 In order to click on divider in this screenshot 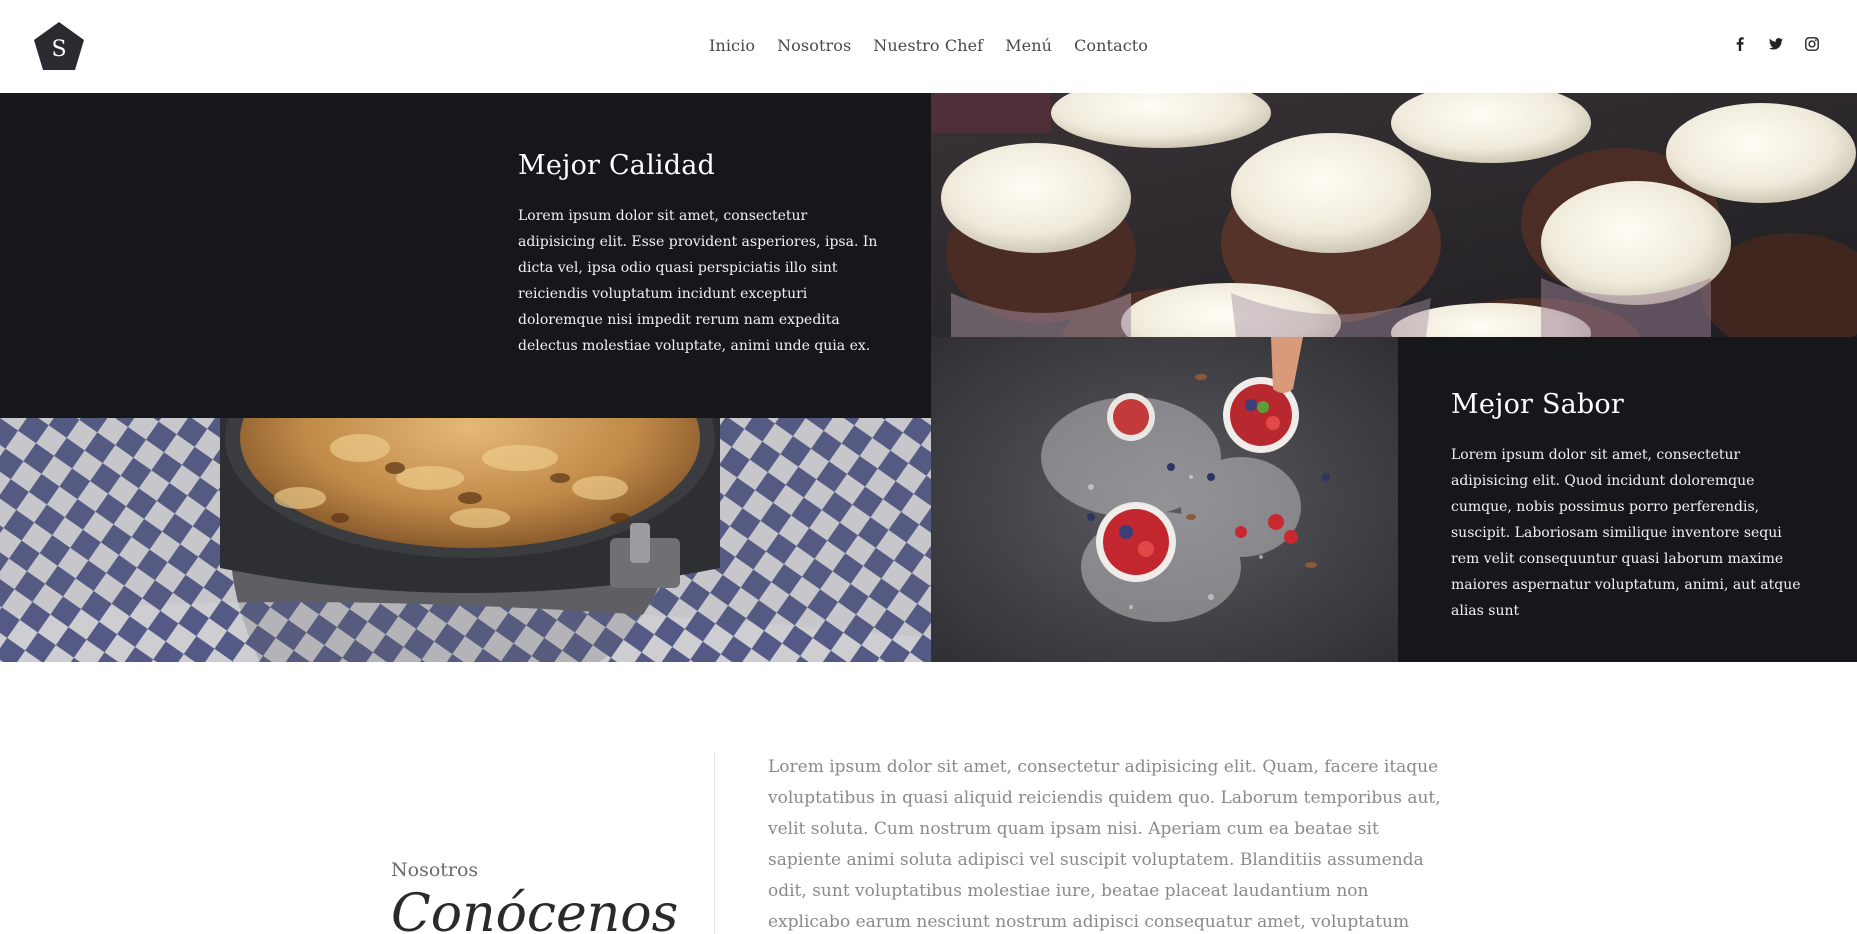, I will do `click(714, 843)`.